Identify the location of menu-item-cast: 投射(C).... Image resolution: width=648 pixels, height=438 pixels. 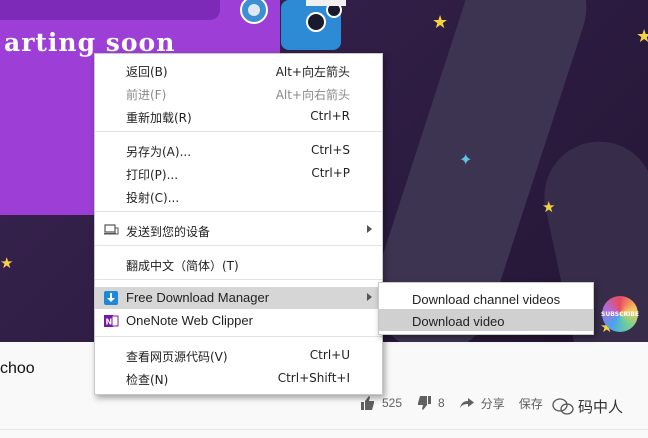
(238, 196).